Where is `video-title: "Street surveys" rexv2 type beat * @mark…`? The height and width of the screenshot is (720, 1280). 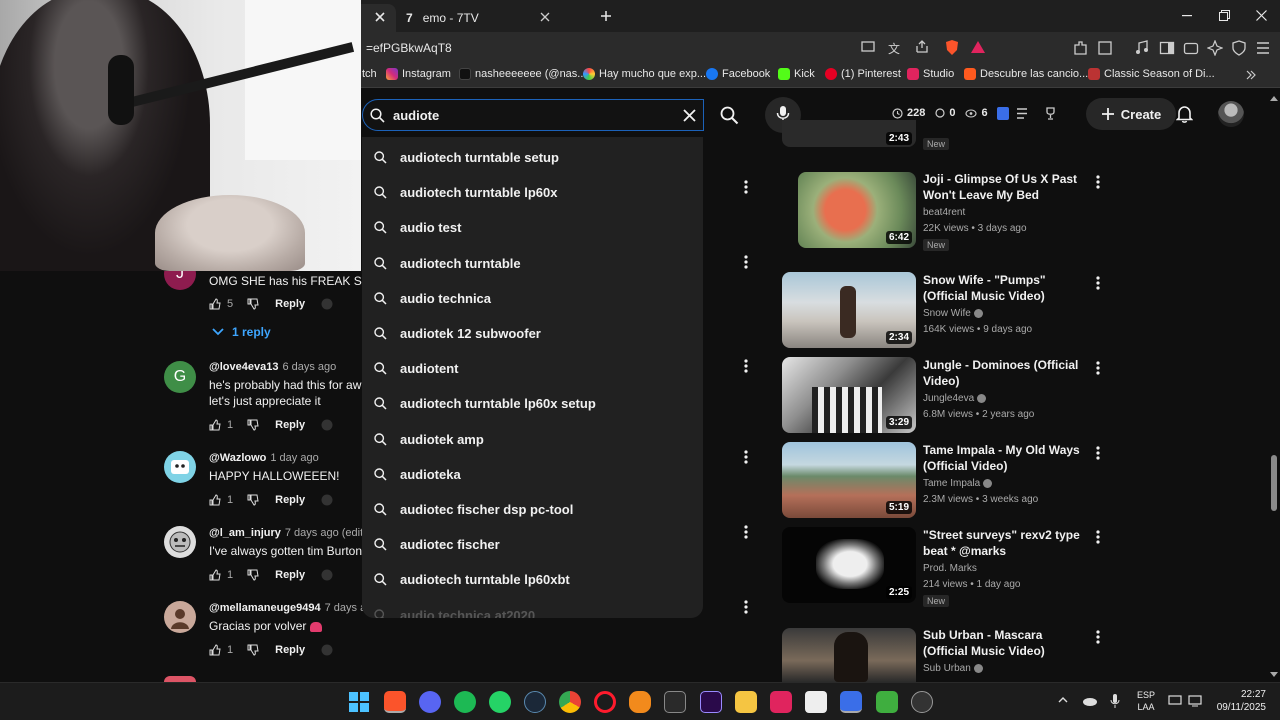
video-title: "Street surveys" rexv2 type beat * @mark… is located at coordinates (1005, 543).